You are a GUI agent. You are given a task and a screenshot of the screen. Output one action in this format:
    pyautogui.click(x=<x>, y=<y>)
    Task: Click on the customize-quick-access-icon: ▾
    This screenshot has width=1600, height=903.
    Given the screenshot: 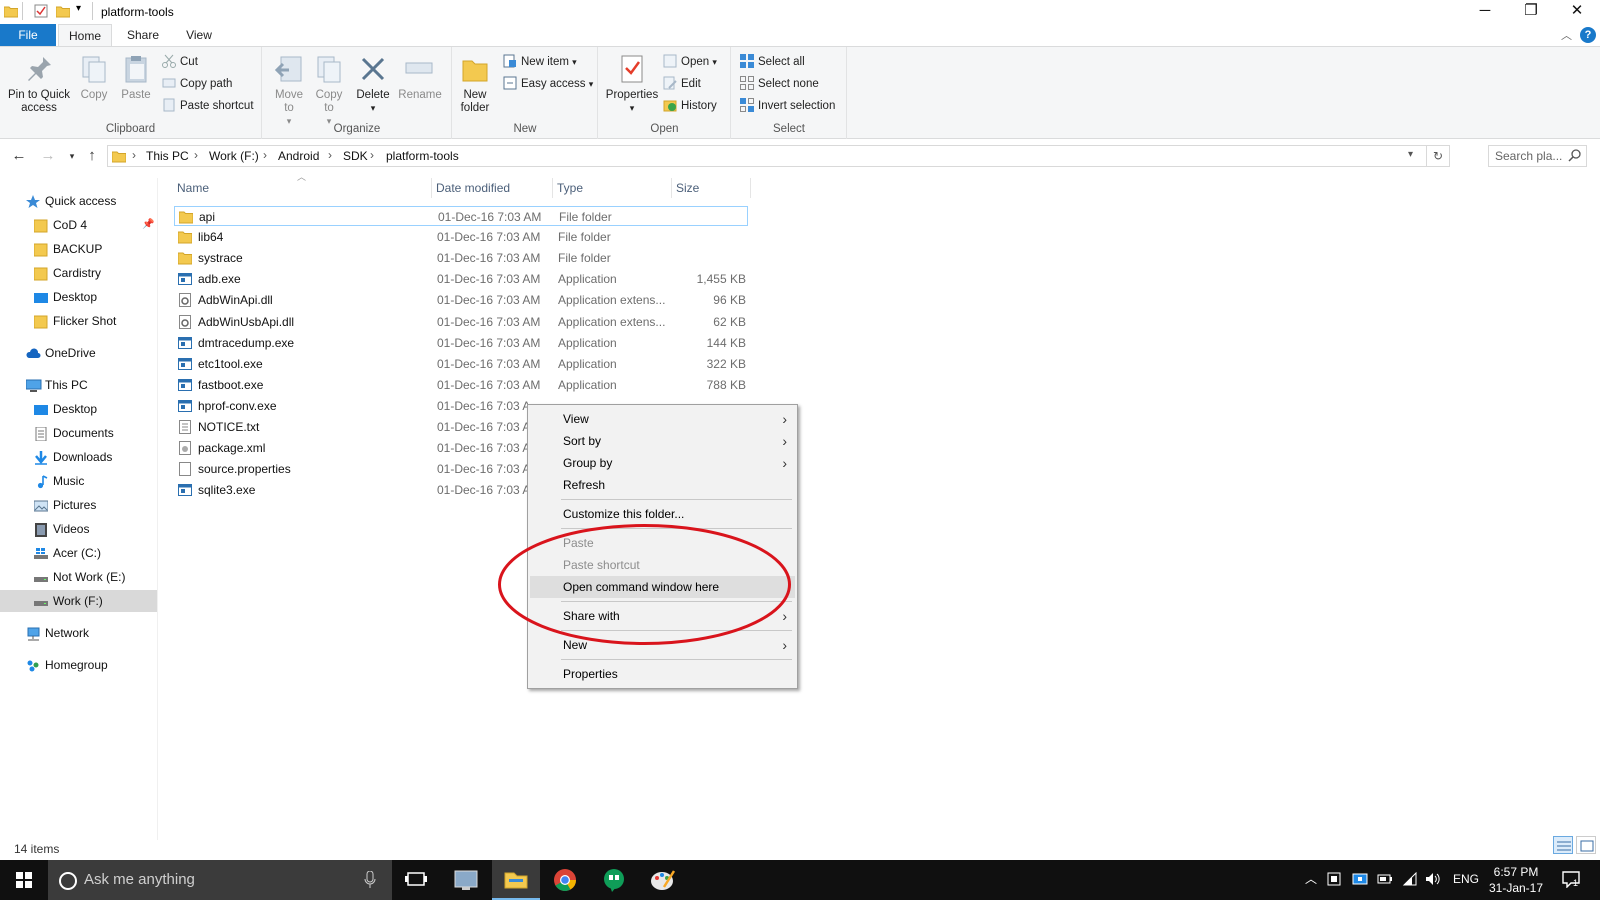 What is the action you would take?
    pyautogui.click(x=78, y=11)
    